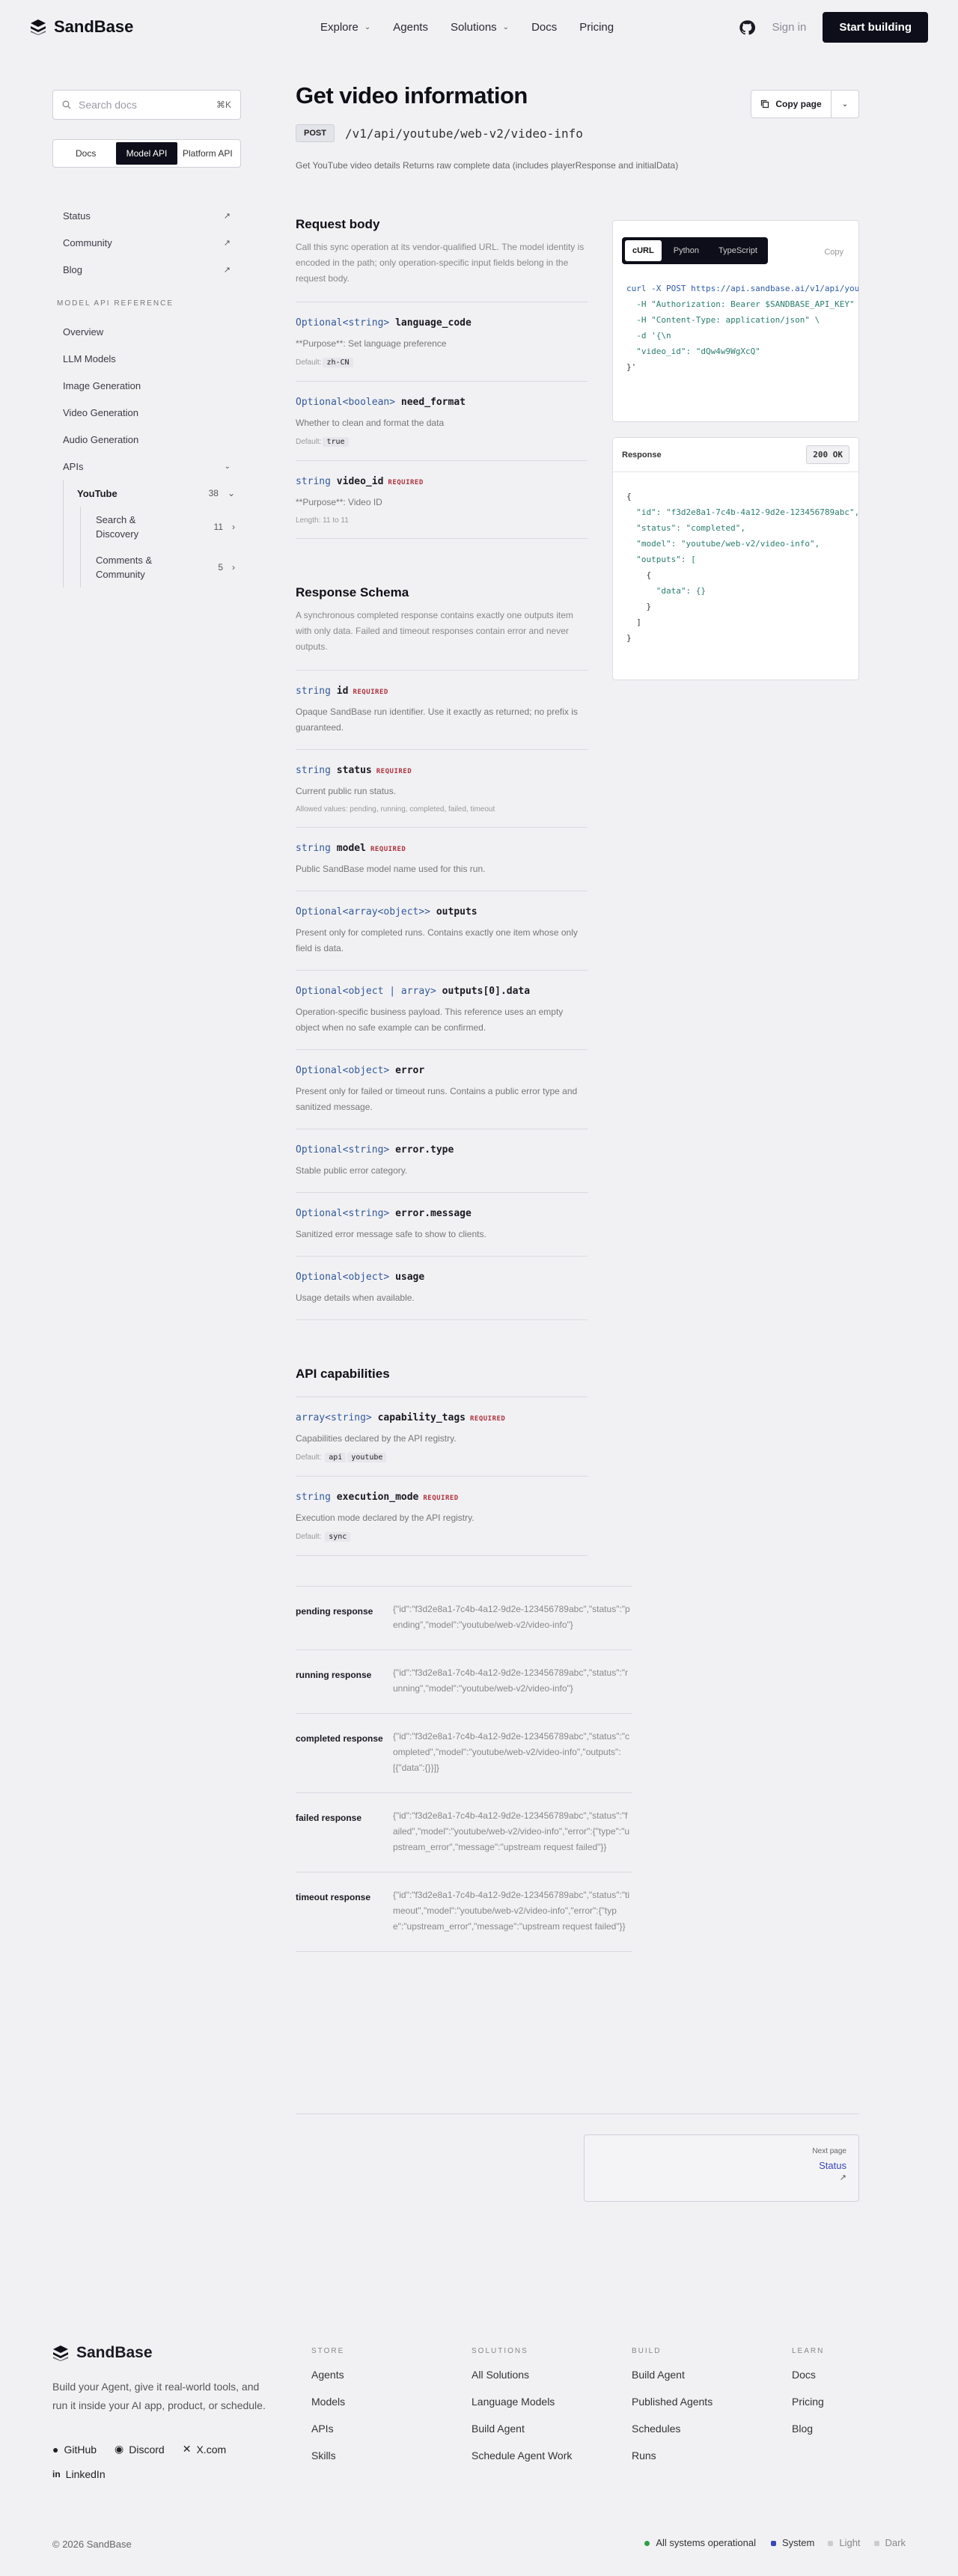 This screenshot has height=2576, width=958. I want to click on sidebar-link-status: Status ↗, so click(146, 215).